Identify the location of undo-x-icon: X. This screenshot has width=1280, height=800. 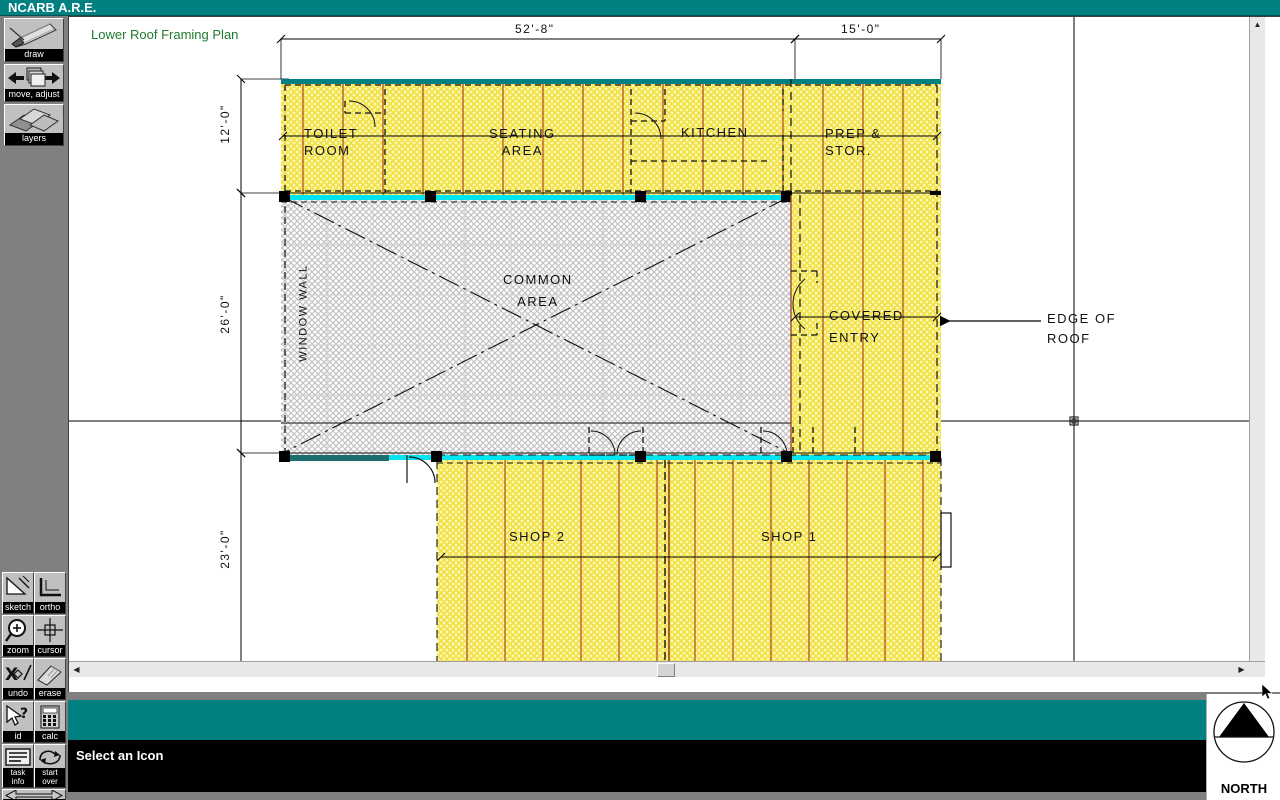
(18, 674).